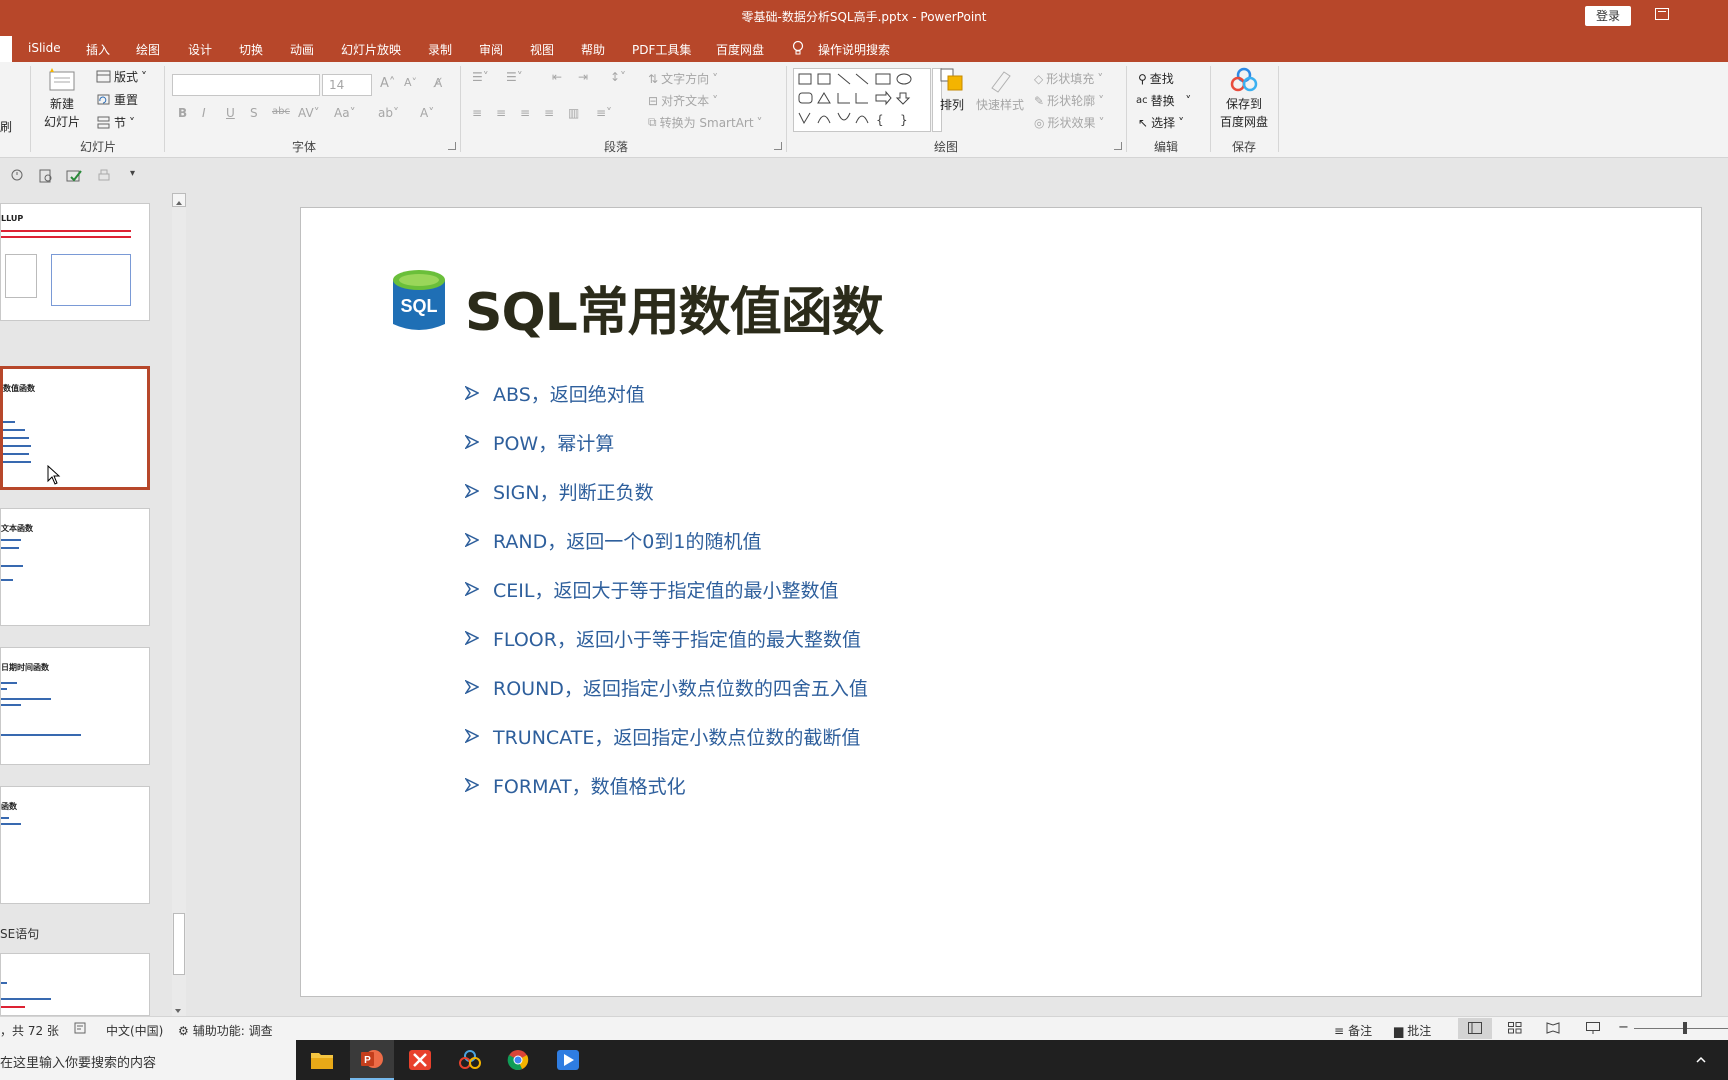  What do you see at coordinates (491, 49) in the screenshot?
I see `tab-review: 审阅` at bounding box center [491, 49].